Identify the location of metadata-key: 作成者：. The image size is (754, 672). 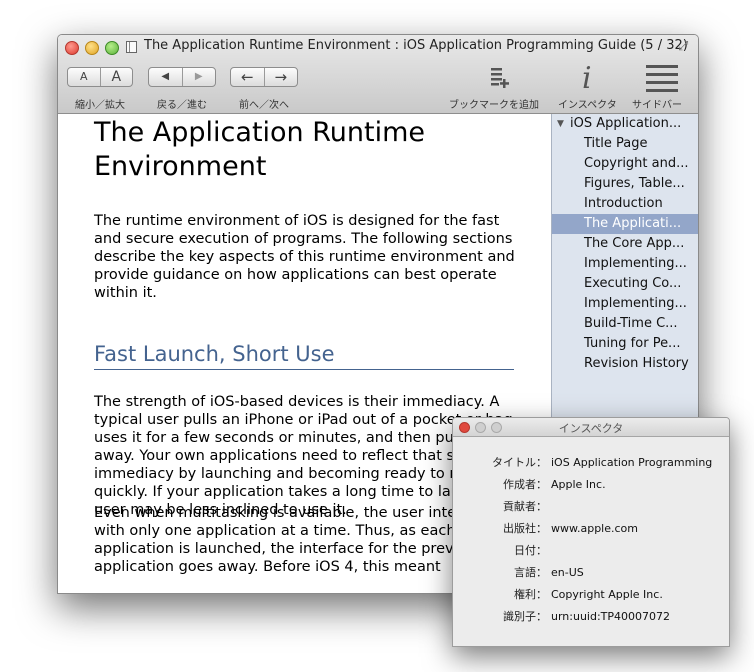
(525, 484).